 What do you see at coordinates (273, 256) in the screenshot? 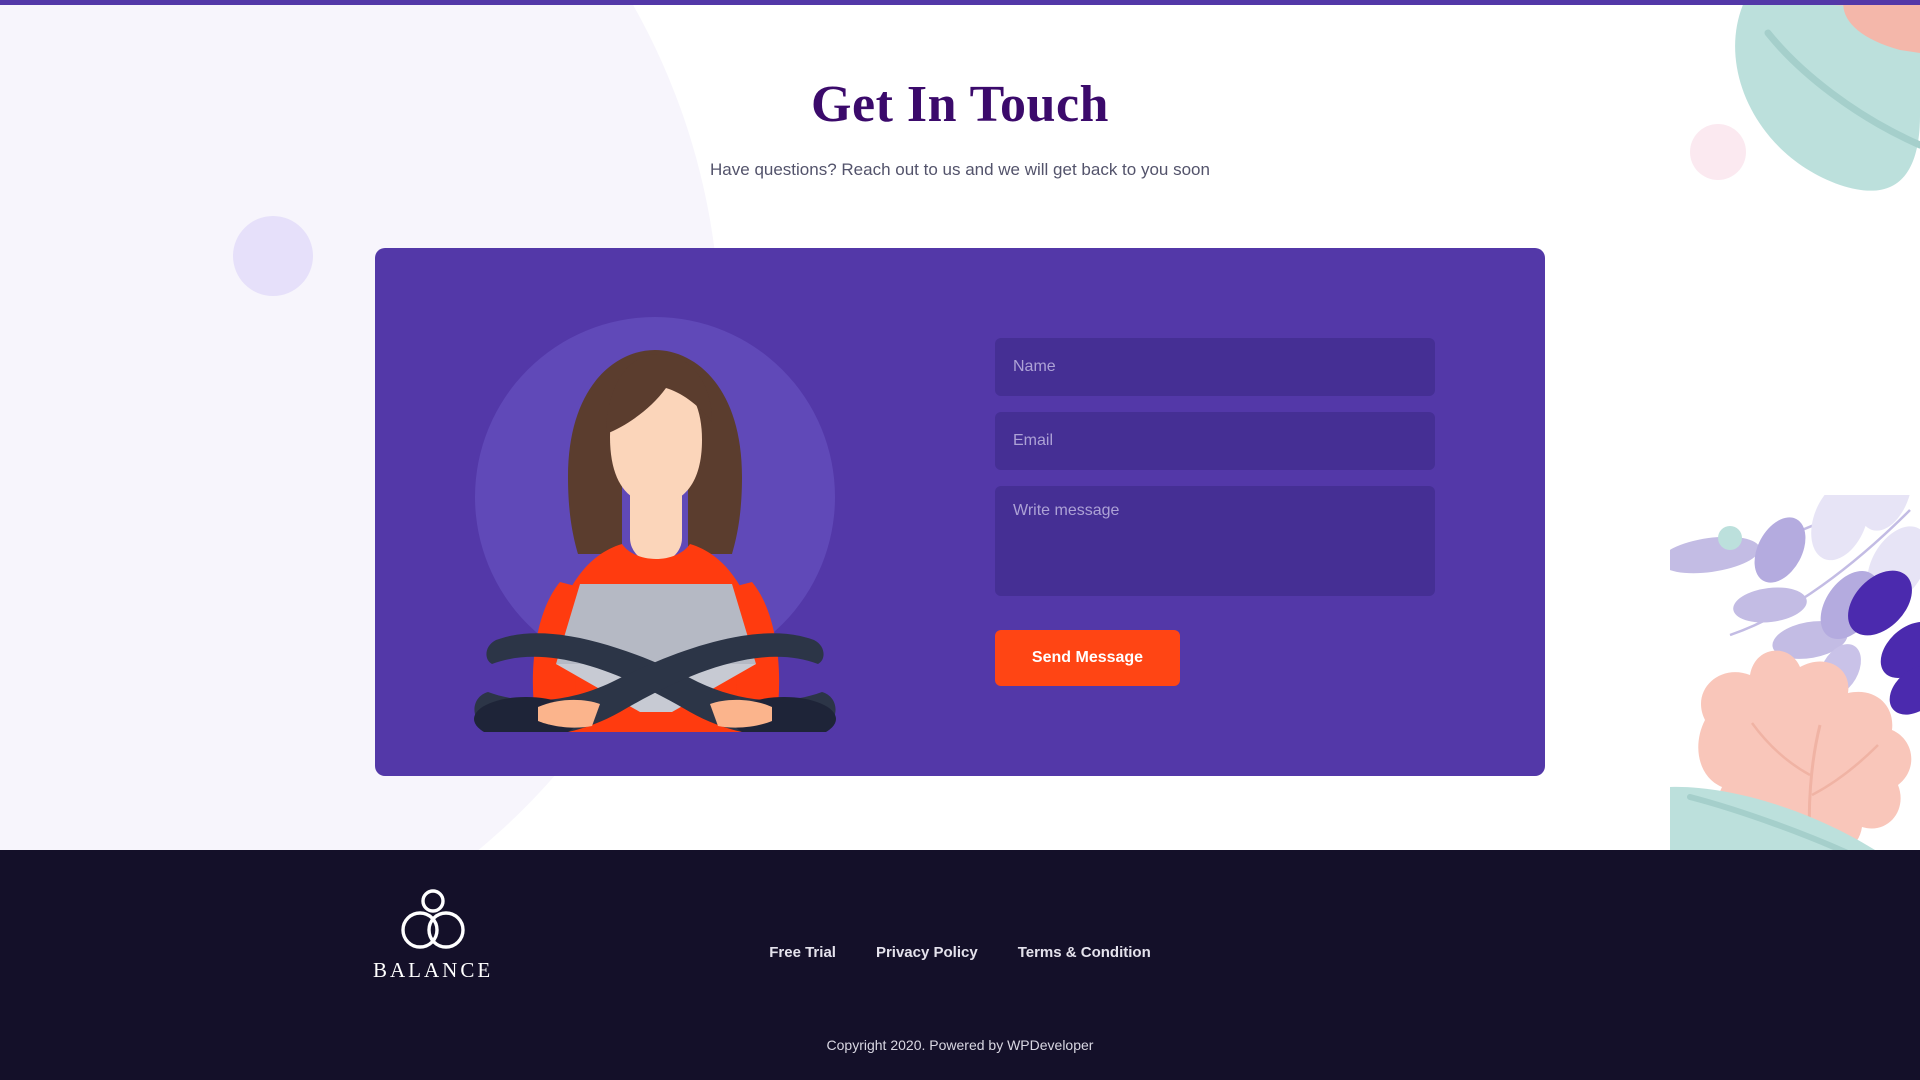
I see `lavender-circle-decoration` at bounding box center [273, 256].